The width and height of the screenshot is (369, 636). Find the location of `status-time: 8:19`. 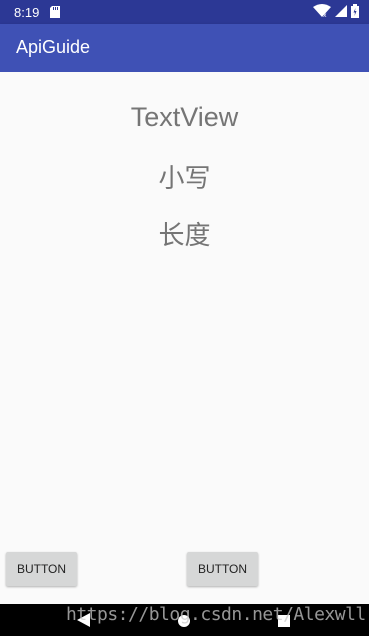

status-time: 8:19 is located at coordinates (27, 12).